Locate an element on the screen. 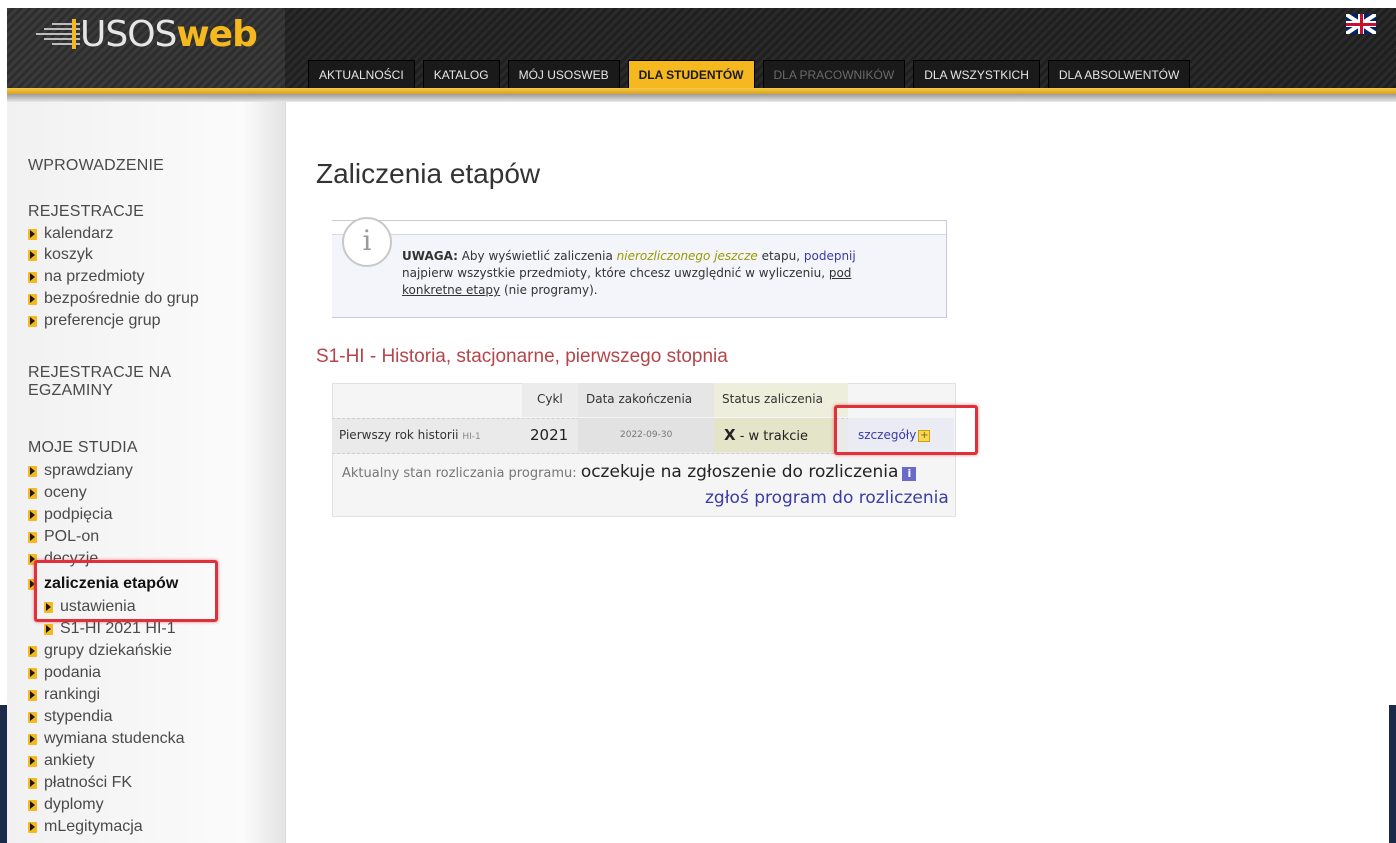 This screenshot has height=843, width=1396. uk-flag-icon is located at coordinates (1361, 24).